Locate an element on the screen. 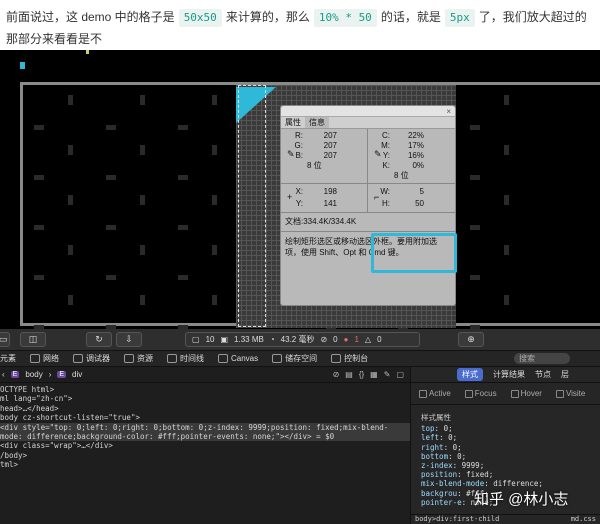 The height and width of the screenshot is (524, 600). reload-icon: ↻ is located at coordinates (99, 339).